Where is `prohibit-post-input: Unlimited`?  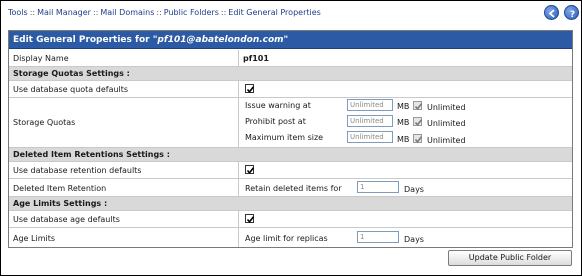 prohibit-post-input: Unlimited is located at coordinates (370, 121).